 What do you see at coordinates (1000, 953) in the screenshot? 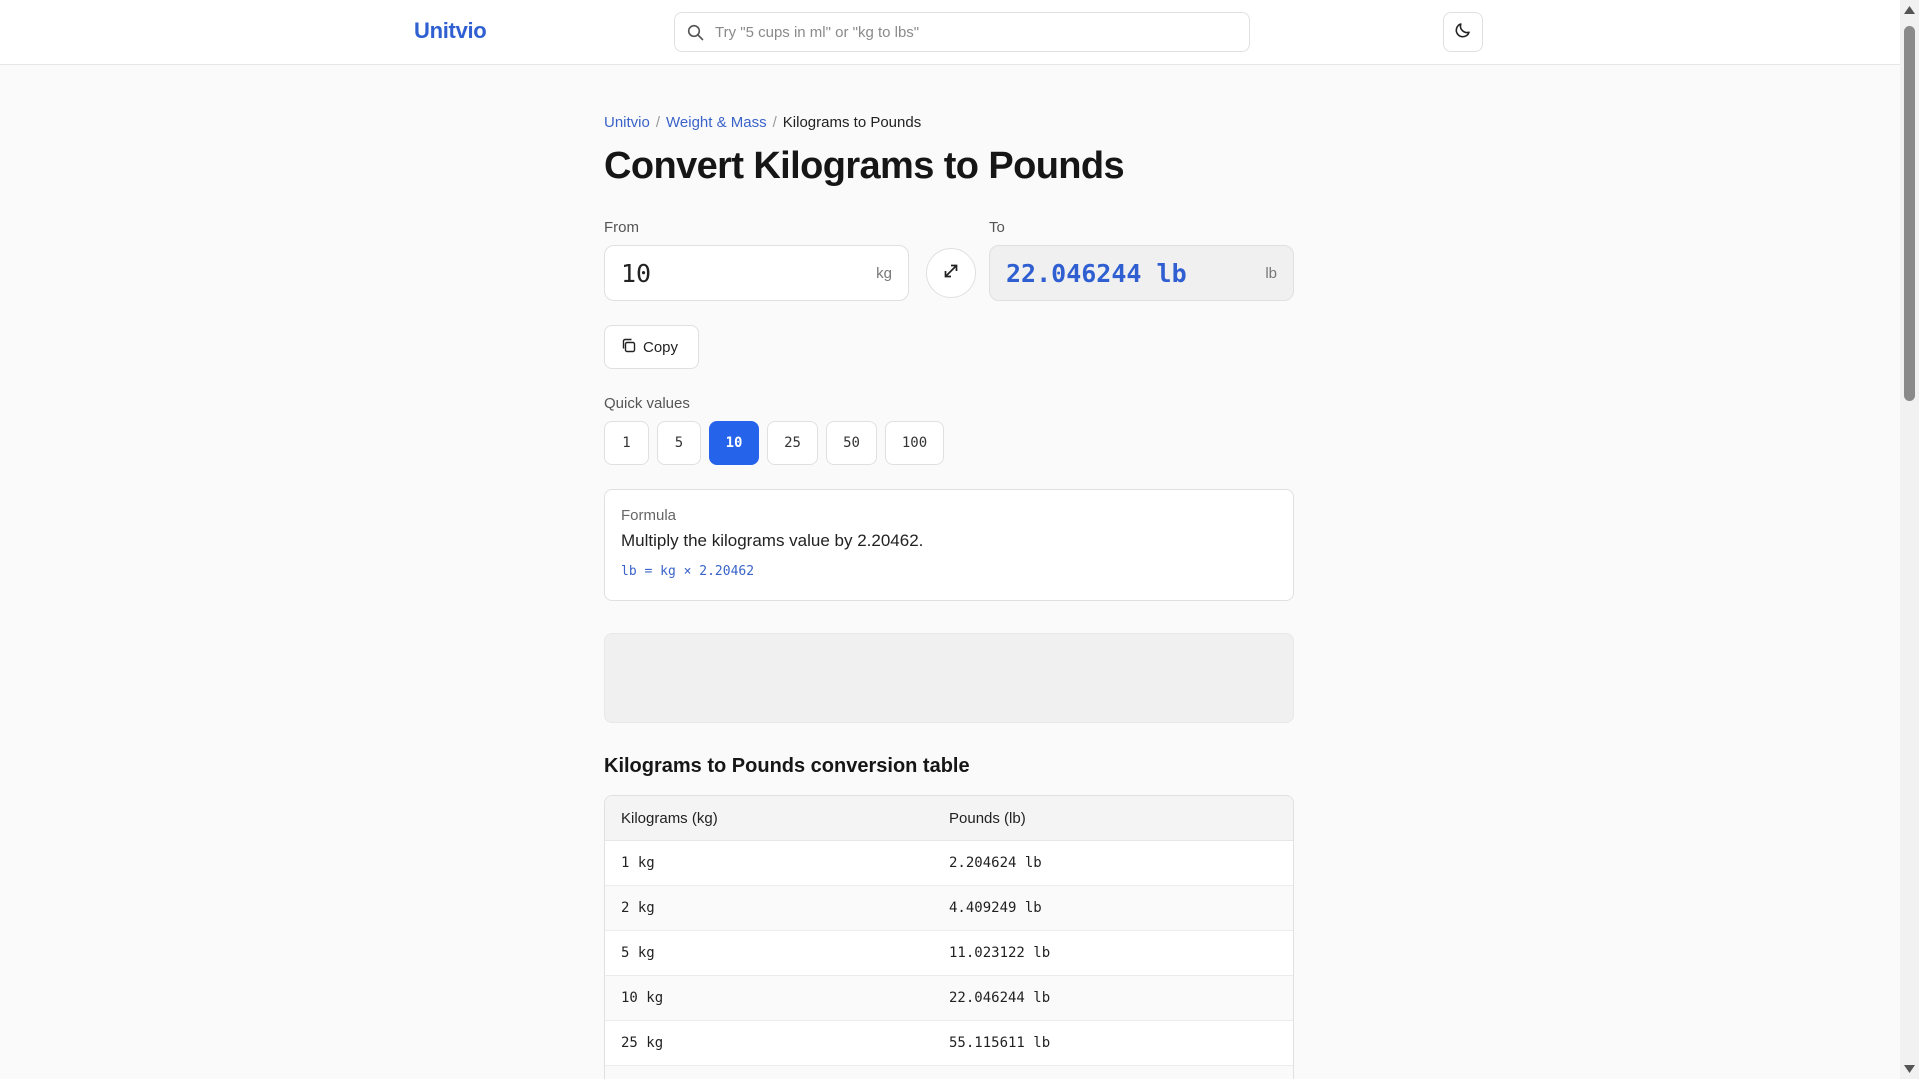
I see `table-cell: 11.023122 lb` at bounding box center [1000, 953].